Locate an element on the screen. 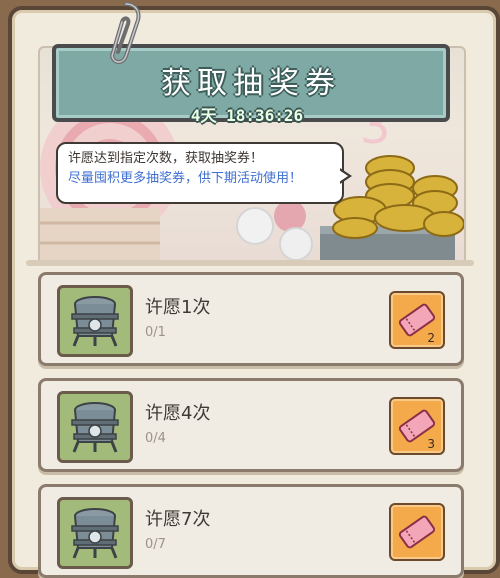  task-row-2: 许愿4次 0/4 3 is located at coordinates (251, 425).